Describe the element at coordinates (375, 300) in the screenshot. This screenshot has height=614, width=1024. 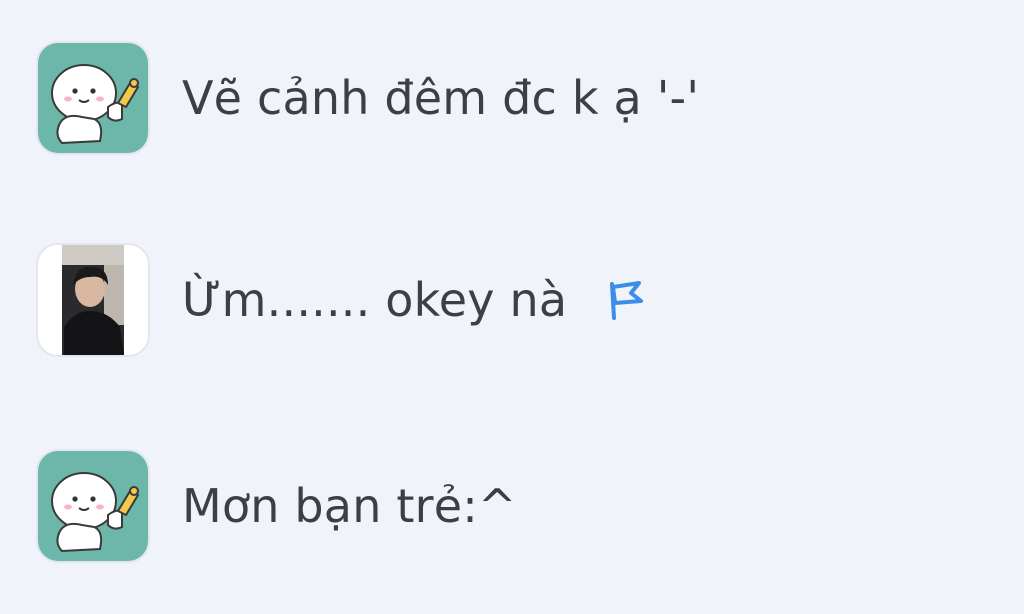
I see `message-text: Ừm....... okey nà` at that location.